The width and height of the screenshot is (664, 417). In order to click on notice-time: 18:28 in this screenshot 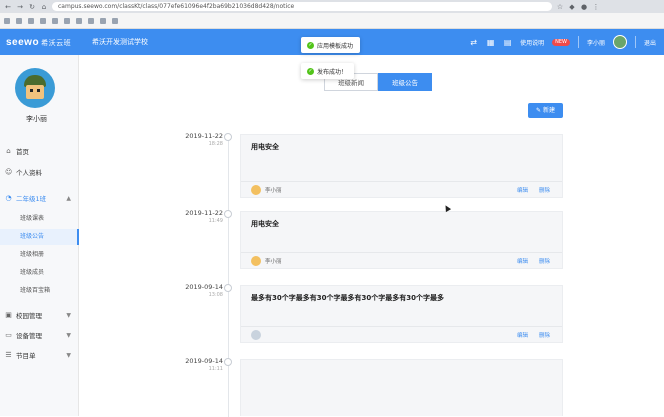, I will do `click(215, 144)`.